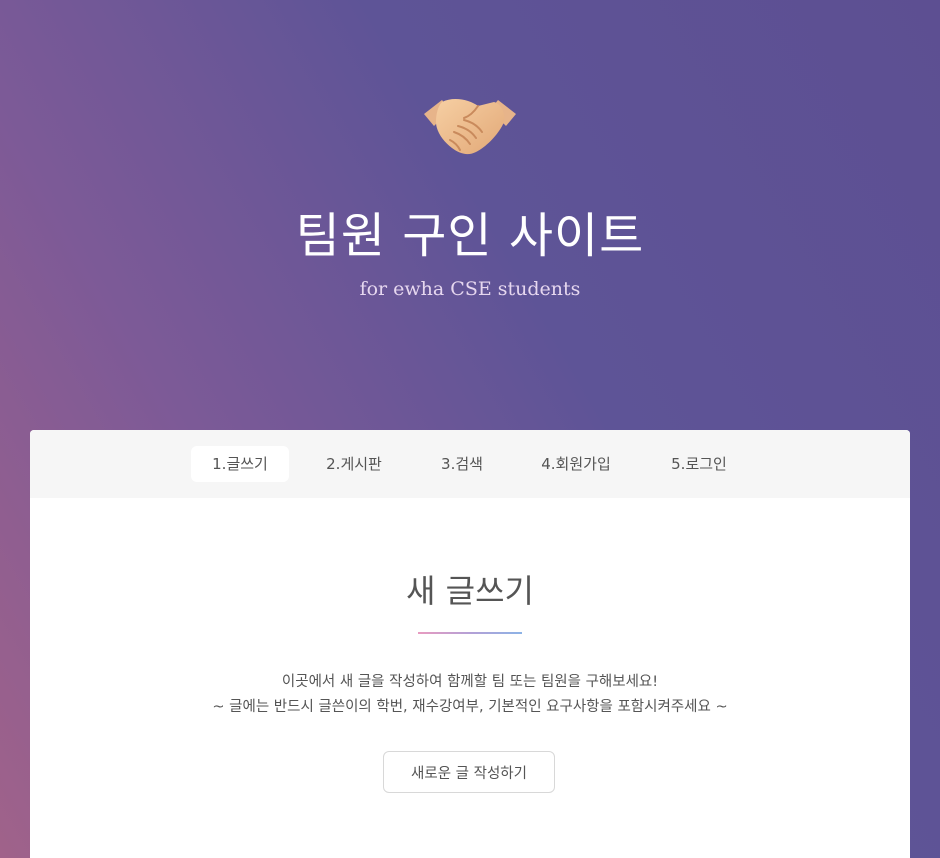 The image size is (940, 858). I want to click on site-title: 팀원 구인 사이트, so click(470, 236).